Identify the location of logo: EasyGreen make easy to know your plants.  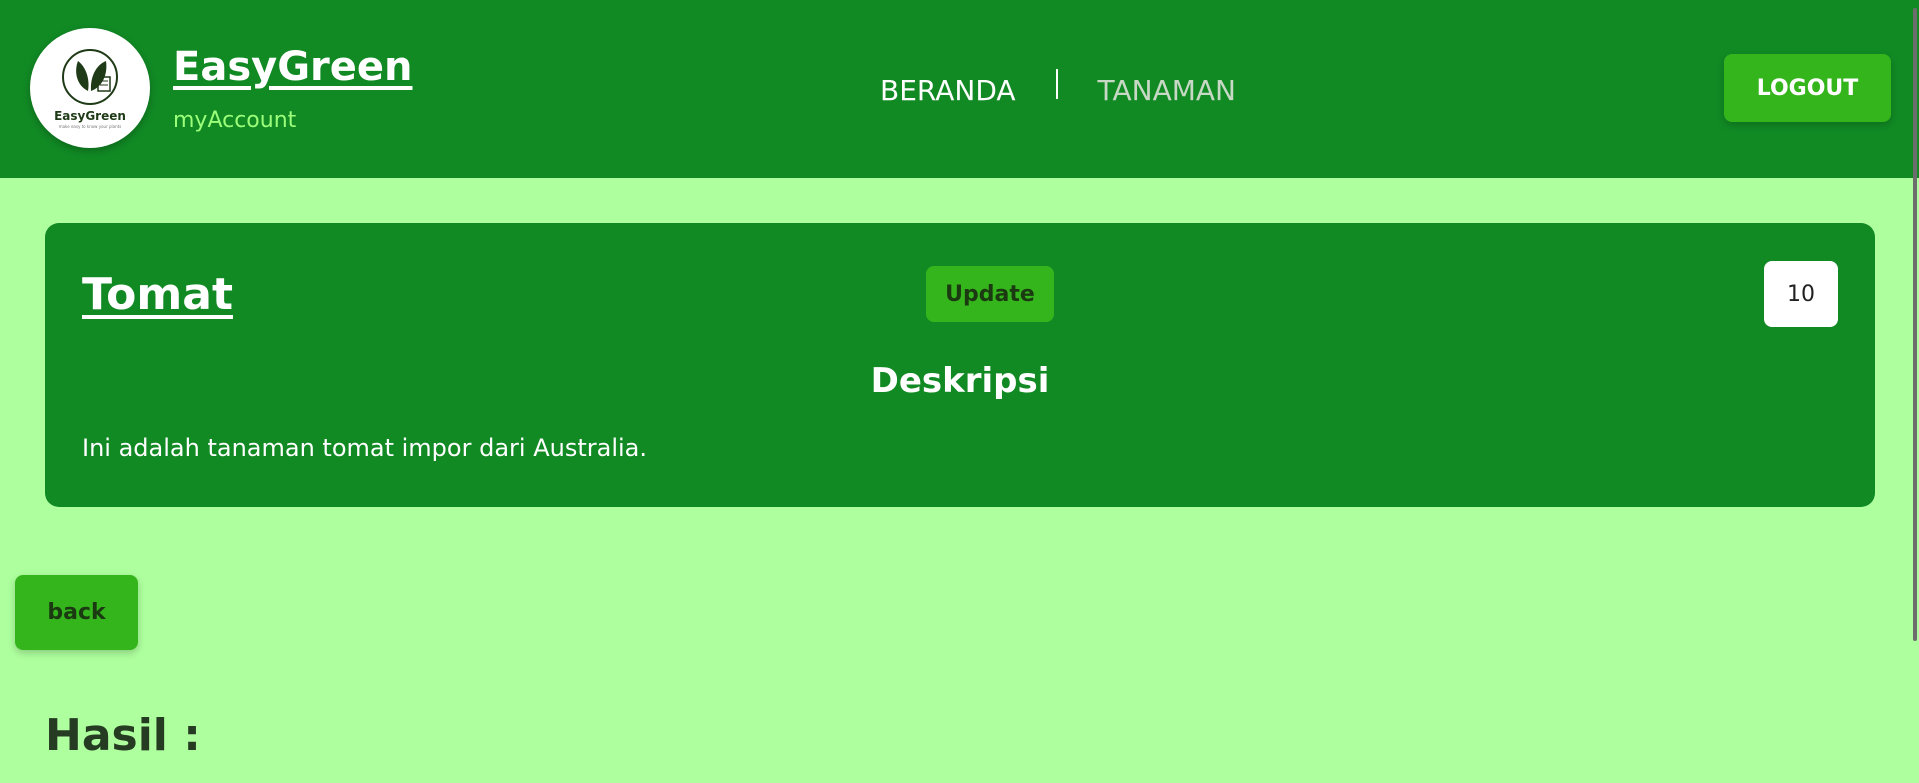
(90, 88).